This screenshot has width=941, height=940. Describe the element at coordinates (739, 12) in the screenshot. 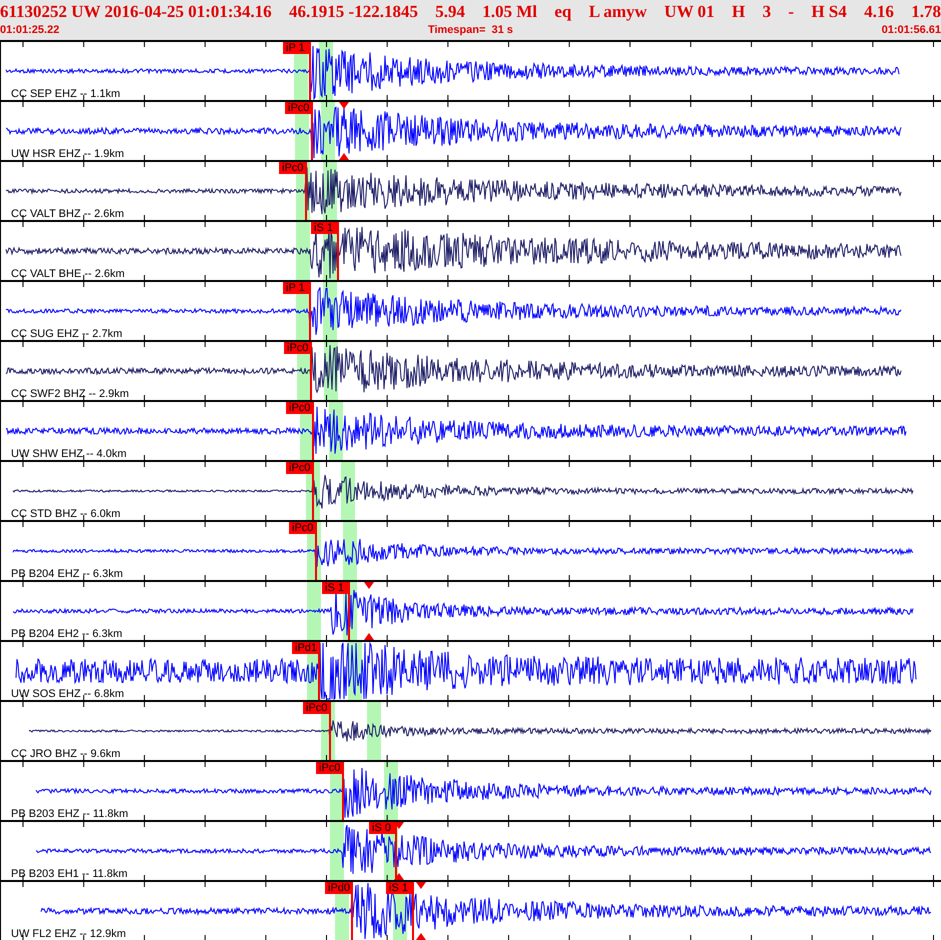

I see `event-summary-field: H` at that location.